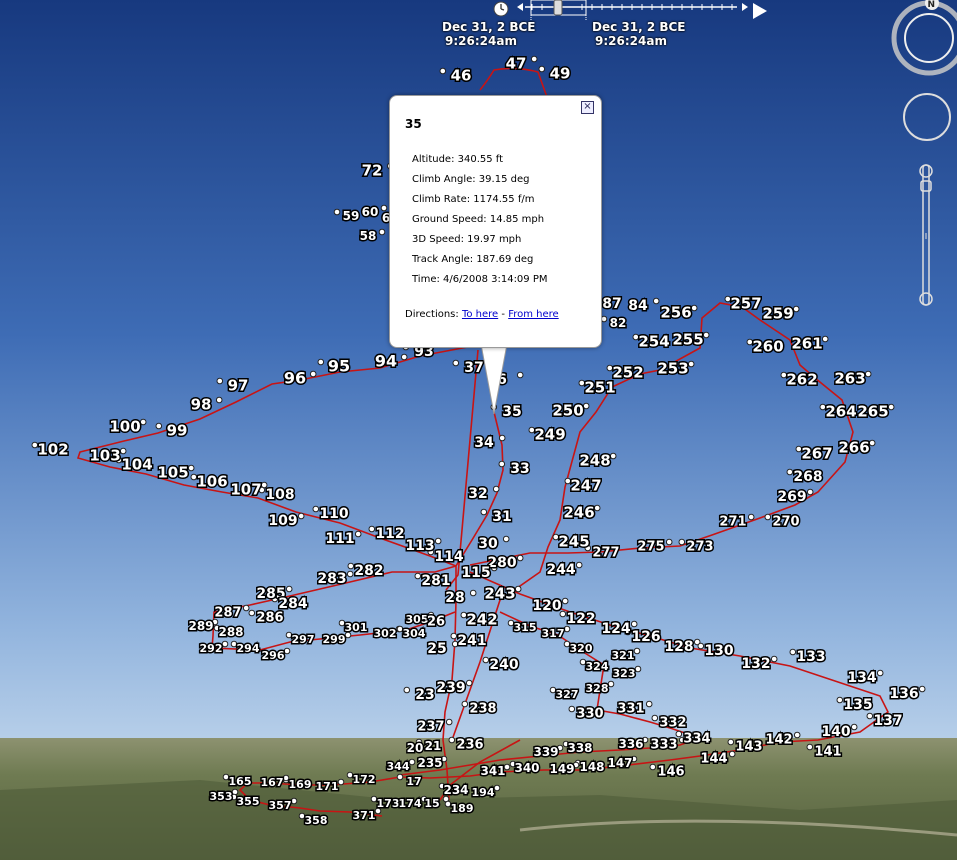  What do you see at coordinates (926, 235) in the screenshot?
I see `zoom-slider-icon` at bounding box center [926, 235].